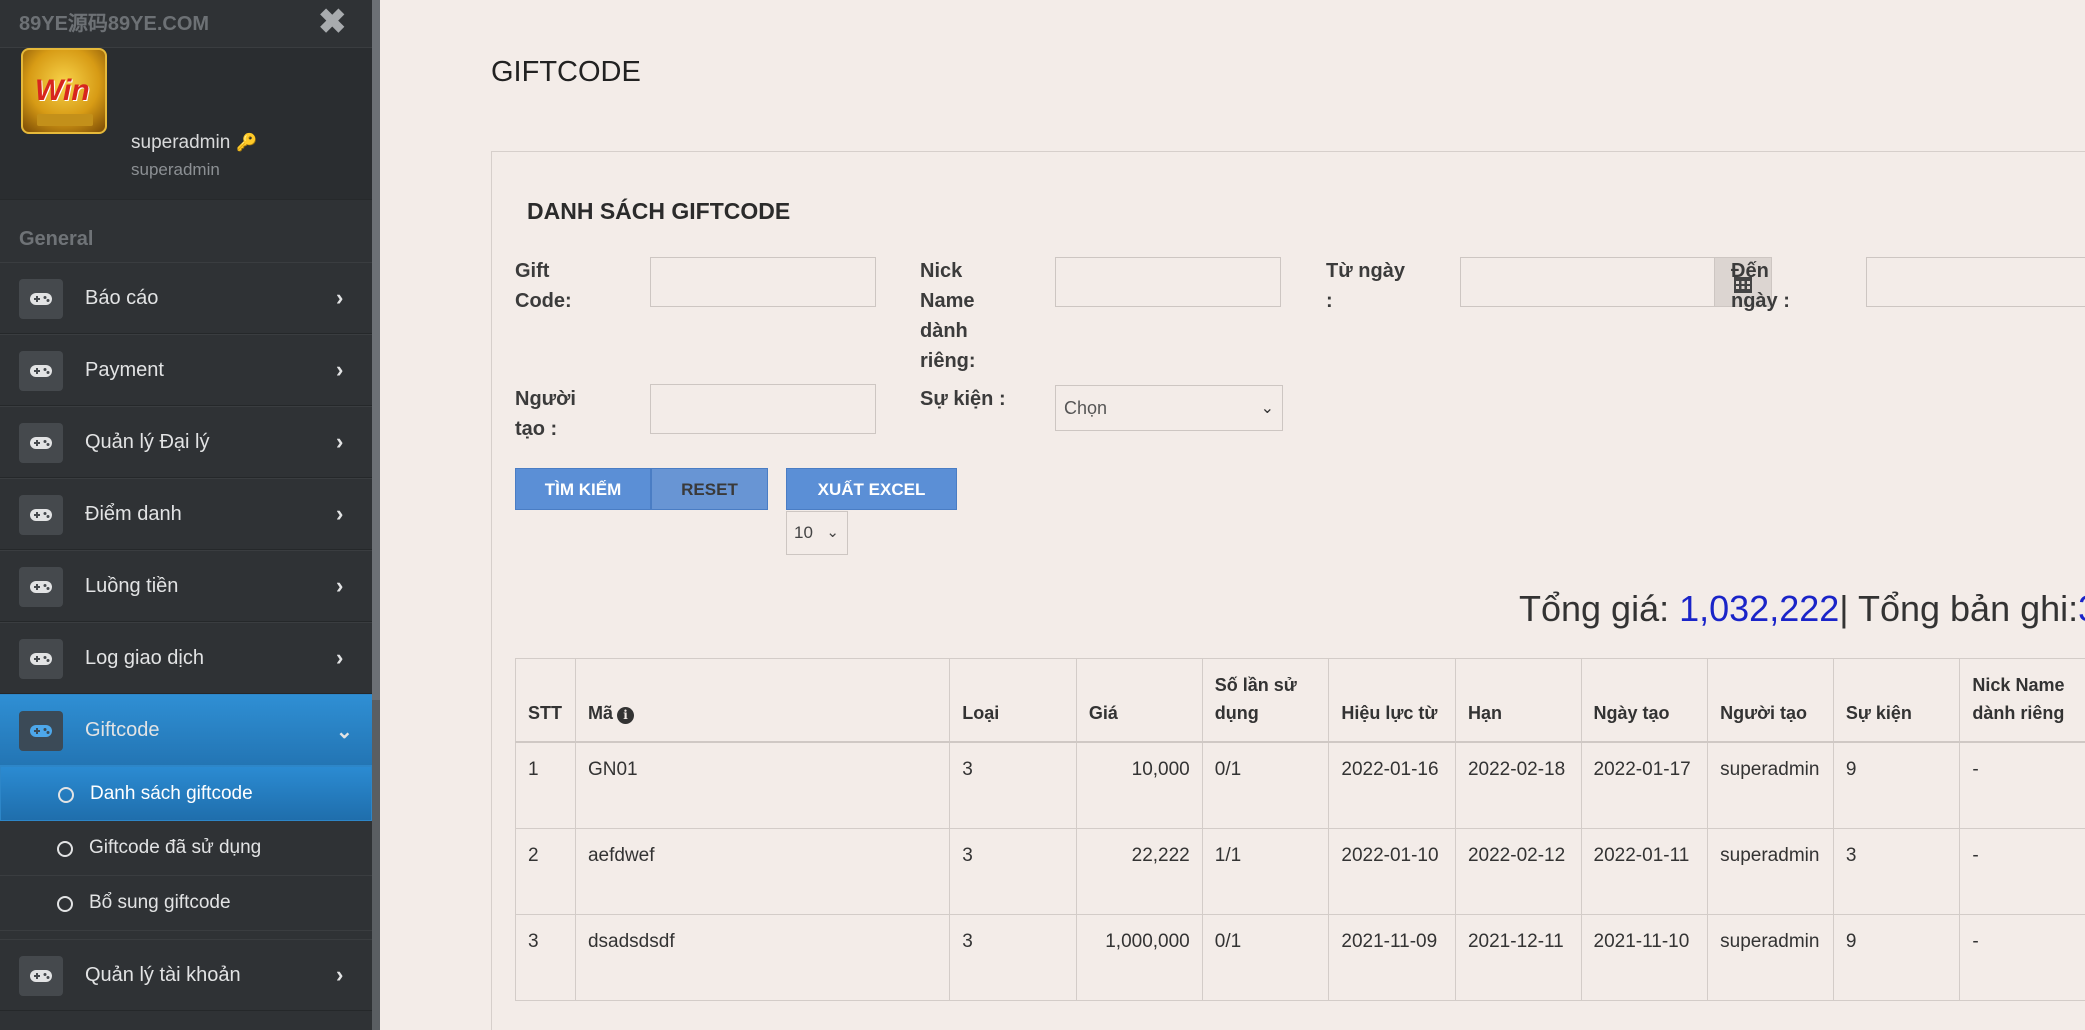 This screenshot has width=2085, height=1030. What do you see at coordinates (1265, 785) in the screenshot?
I see `table-cell: 0/1` at bounding box center [1265, 785].